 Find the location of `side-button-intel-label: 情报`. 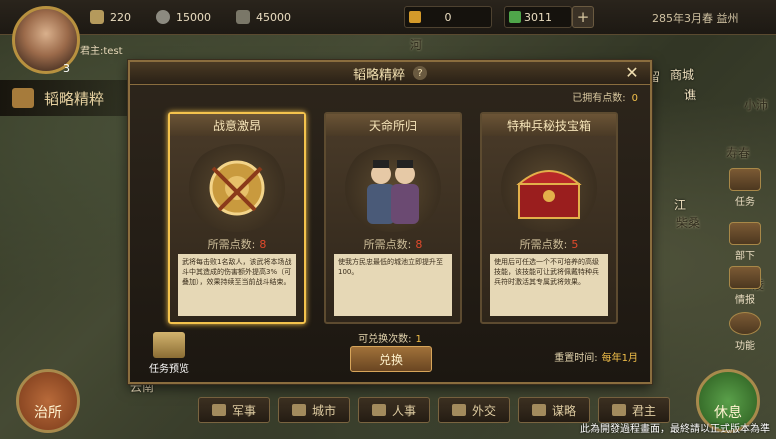

side-button-intel-label: 情报 is located at coordinates (745, 300).